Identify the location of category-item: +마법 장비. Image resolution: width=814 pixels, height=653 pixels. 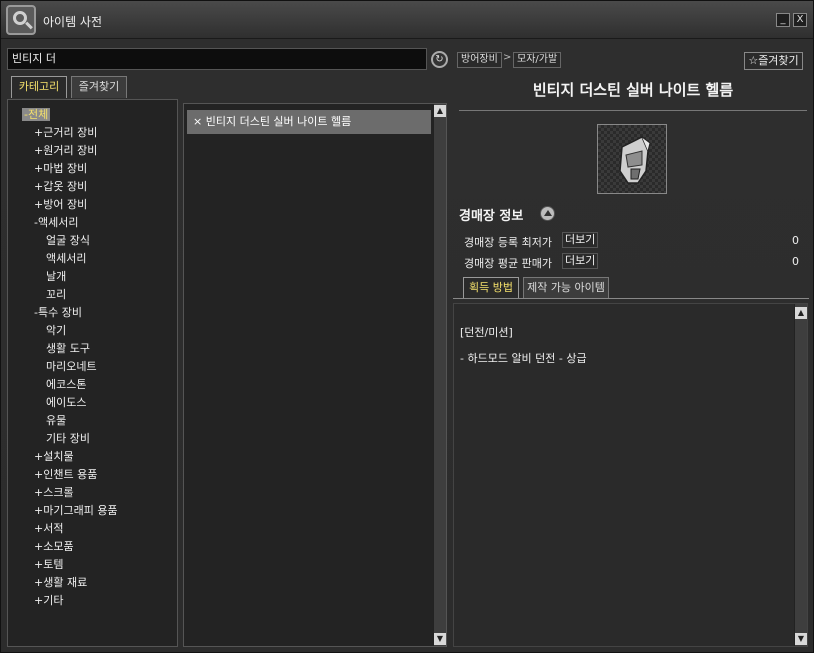
(70, 169).